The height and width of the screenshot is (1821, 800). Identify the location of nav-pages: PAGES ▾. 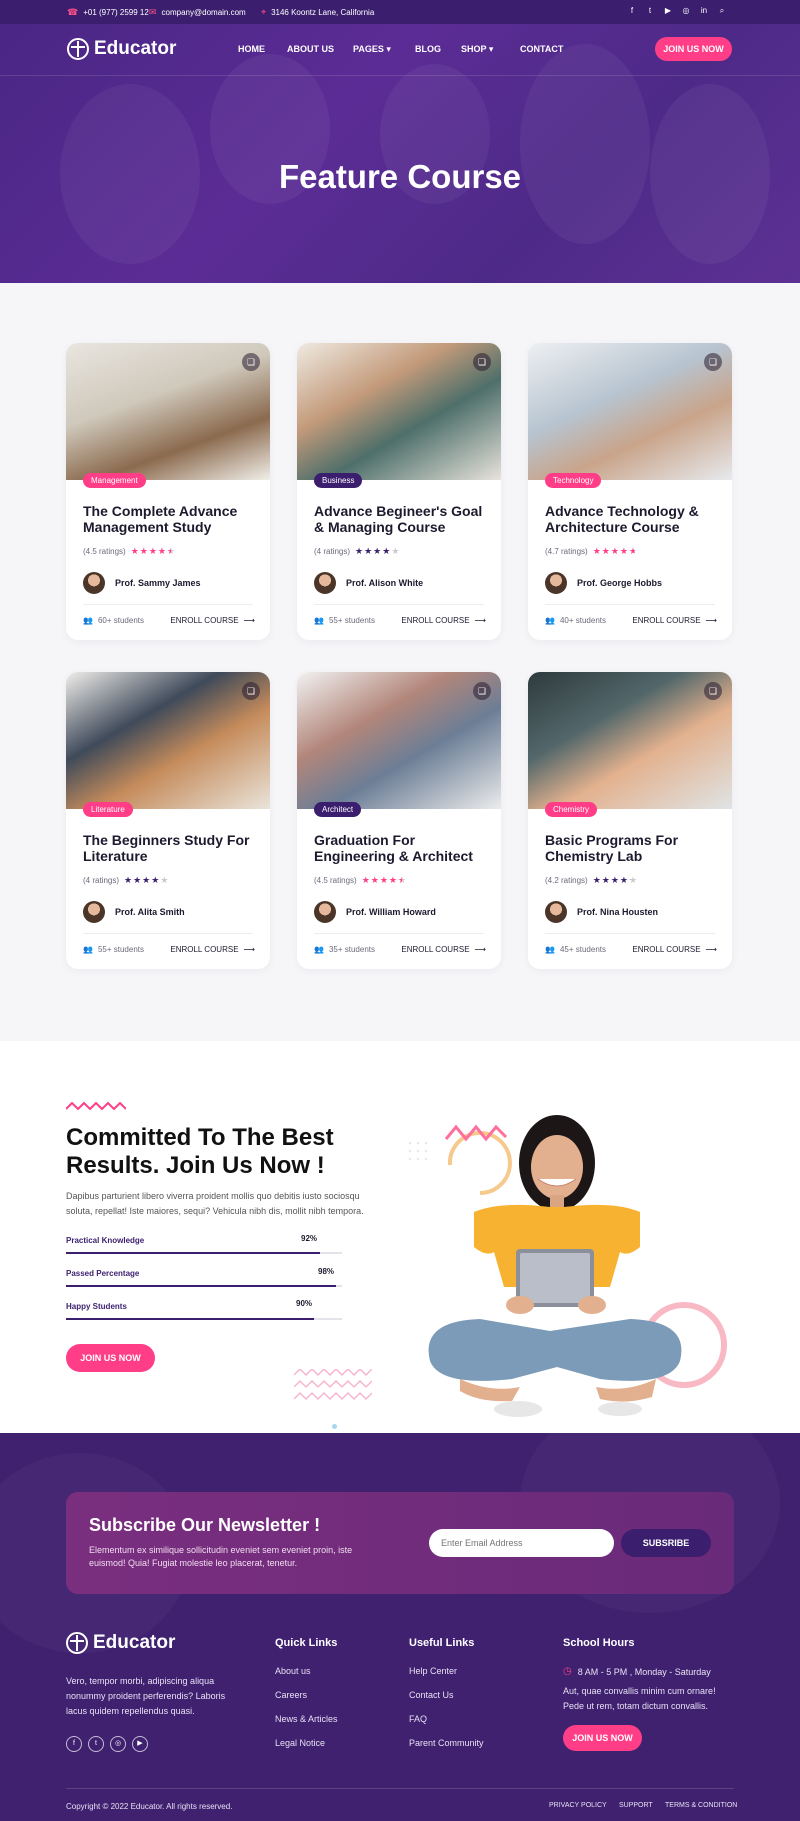
(372, 49).